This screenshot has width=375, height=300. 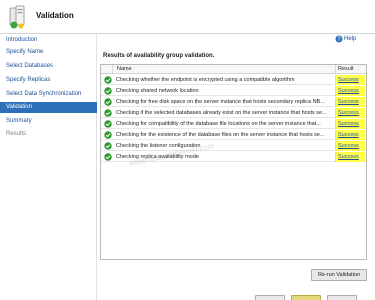 What do you see at coordinates (16, 134) in the screenshot?
I see `sidebar-item-results: Results` at bounding box center [16, 134].